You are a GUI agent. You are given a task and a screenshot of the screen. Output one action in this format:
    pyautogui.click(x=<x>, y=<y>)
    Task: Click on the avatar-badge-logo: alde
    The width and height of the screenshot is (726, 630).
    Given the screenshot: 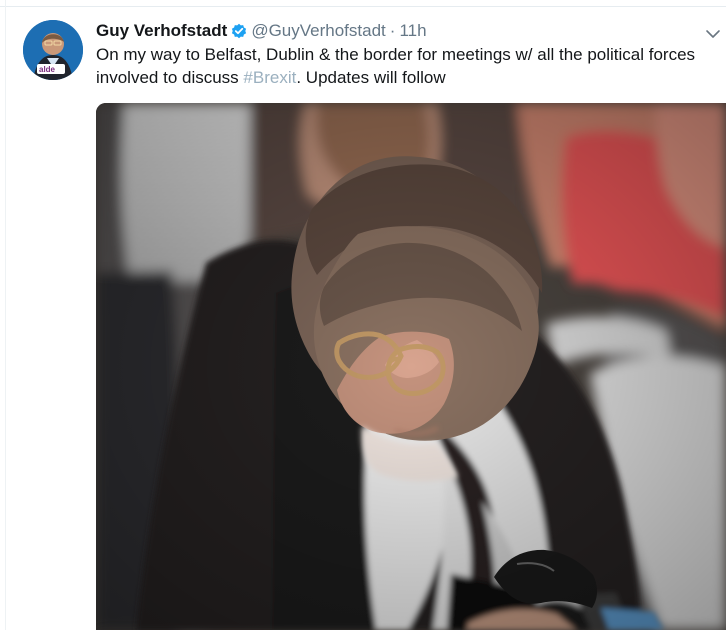 What is the action you would take?
    pyautogui.click(x=47, y=69)
    